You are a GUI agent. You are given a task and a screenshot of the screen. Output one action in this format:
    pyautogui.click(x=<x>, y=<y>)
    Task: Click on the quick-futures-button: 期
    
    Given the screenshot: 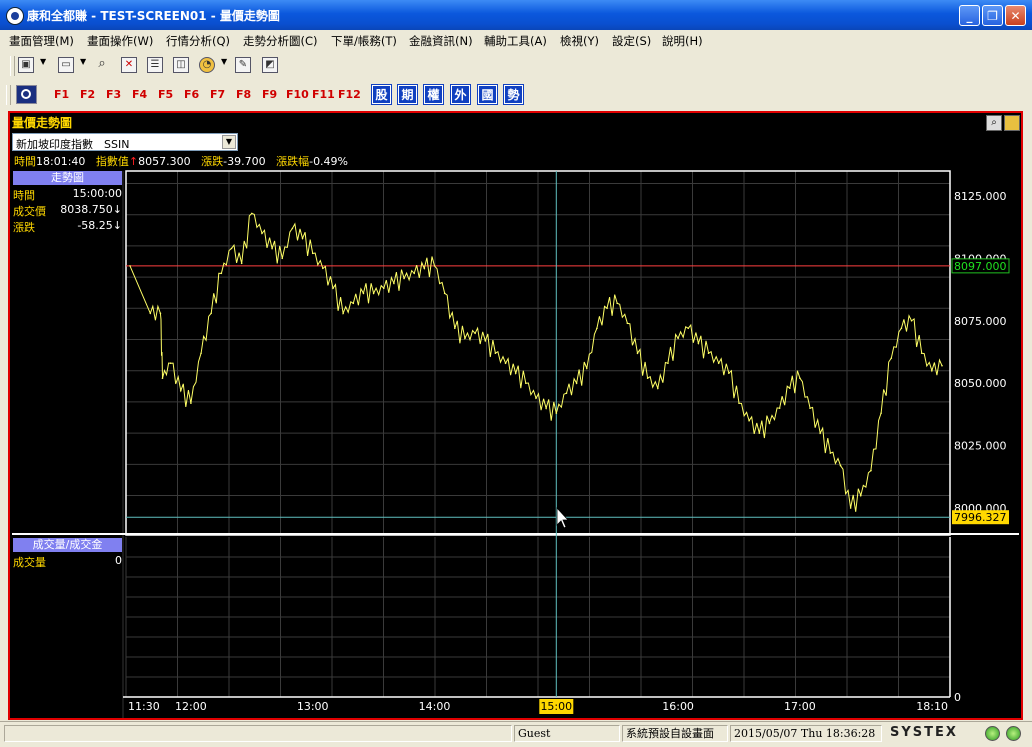 What is the action you would take?
    pyautogui.click(x=407, y=94)
    